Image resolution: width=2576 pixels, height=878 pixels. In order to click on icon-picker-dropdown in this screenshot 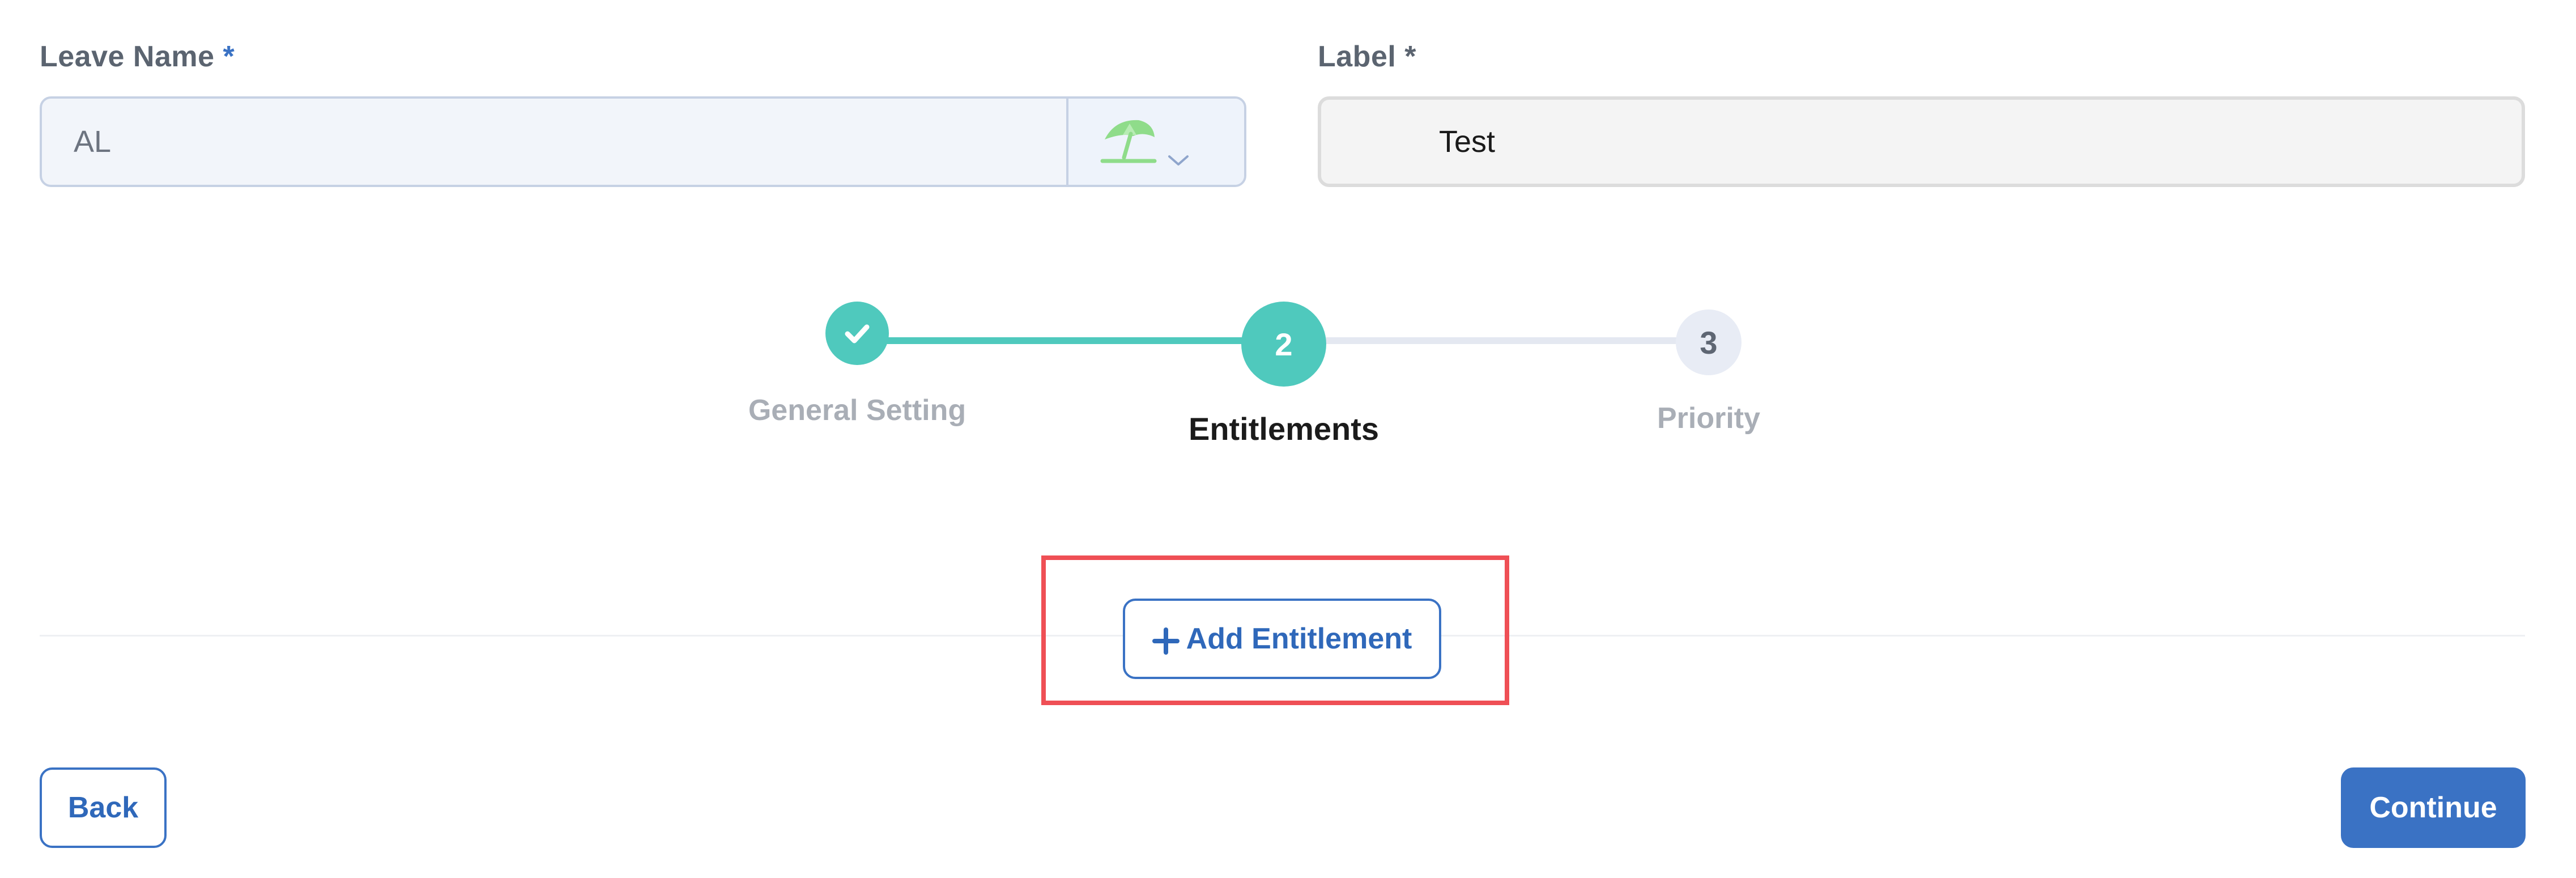, I will do `click(1155, 142)`.